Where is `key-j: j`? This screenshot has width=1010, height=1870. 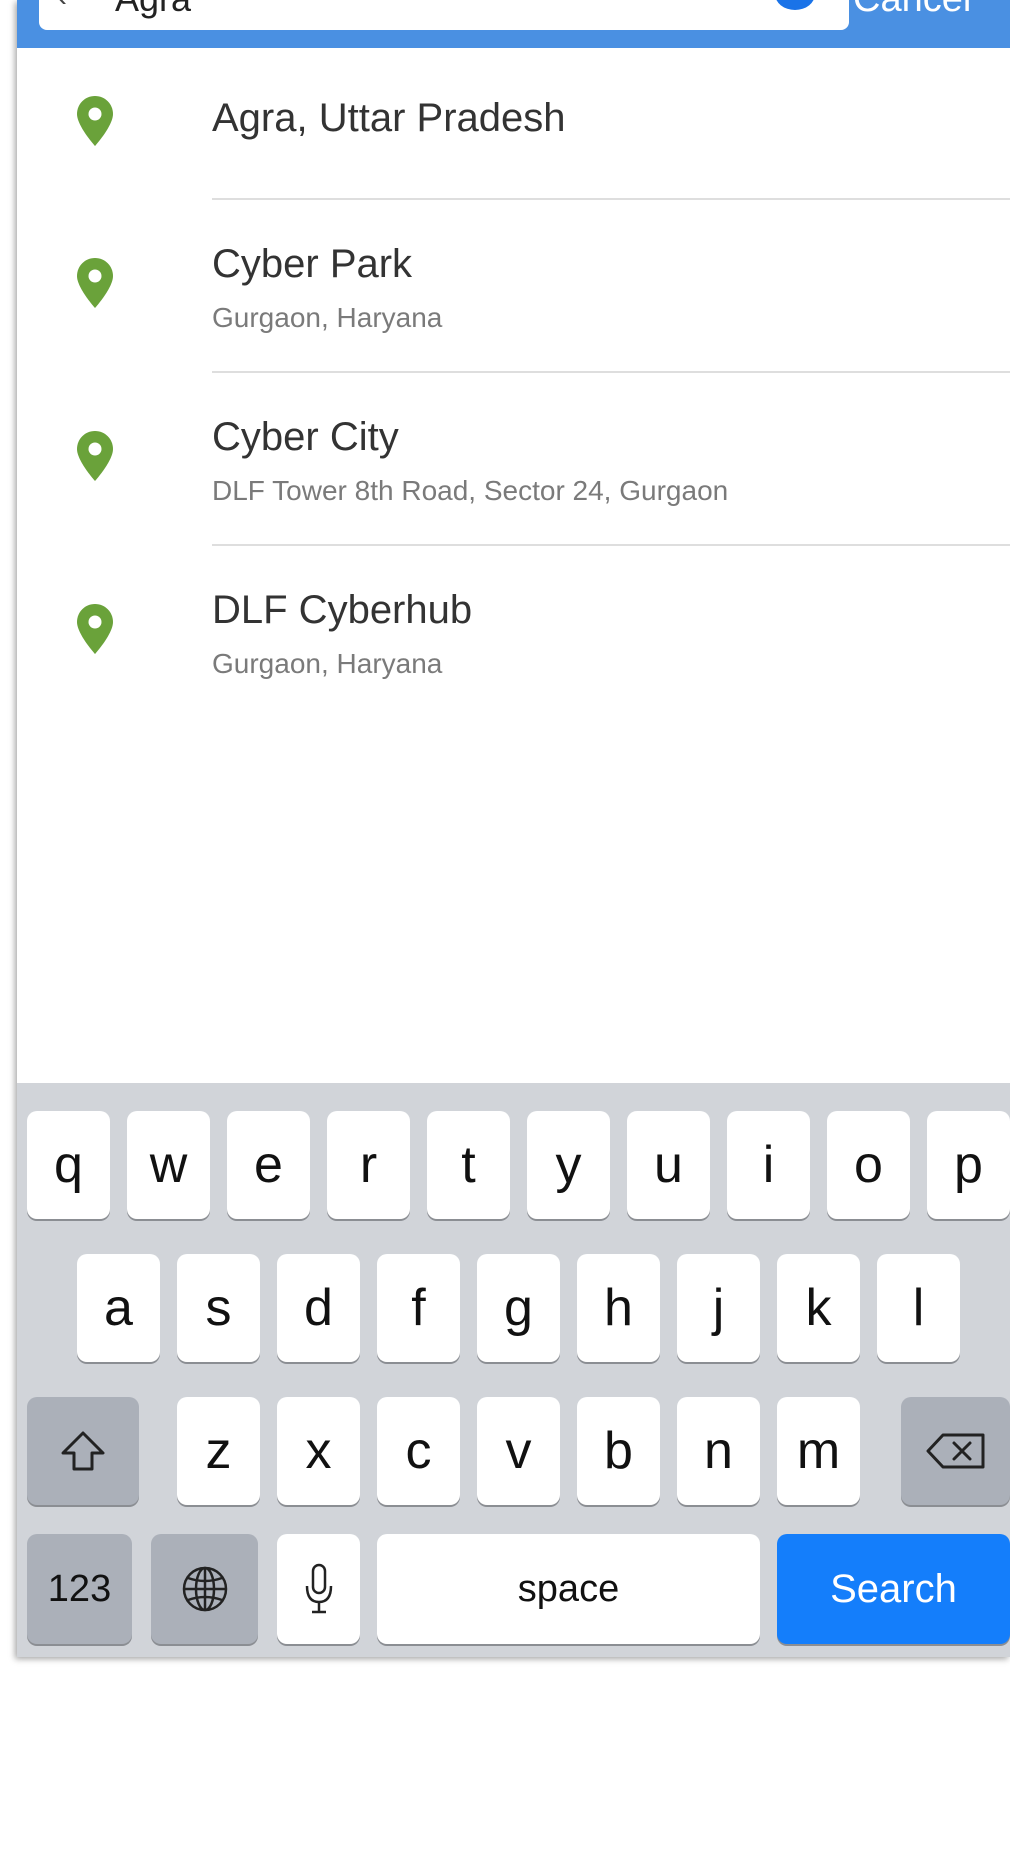
key-j: j is located at coordinates (718, 1308).